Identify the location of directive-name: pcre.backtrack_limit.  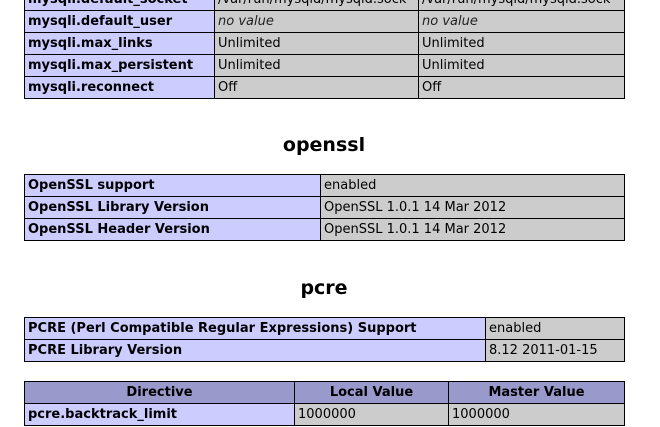
(159, 414).